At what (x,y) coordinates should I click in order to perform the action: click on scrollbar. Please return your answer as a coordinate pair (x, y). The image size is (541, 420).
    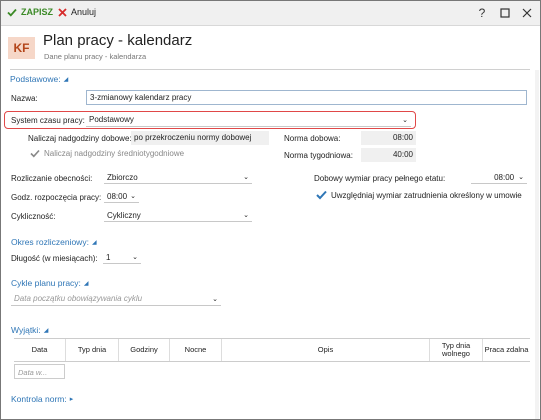
    Looking at the image, I should click on (537, 244).